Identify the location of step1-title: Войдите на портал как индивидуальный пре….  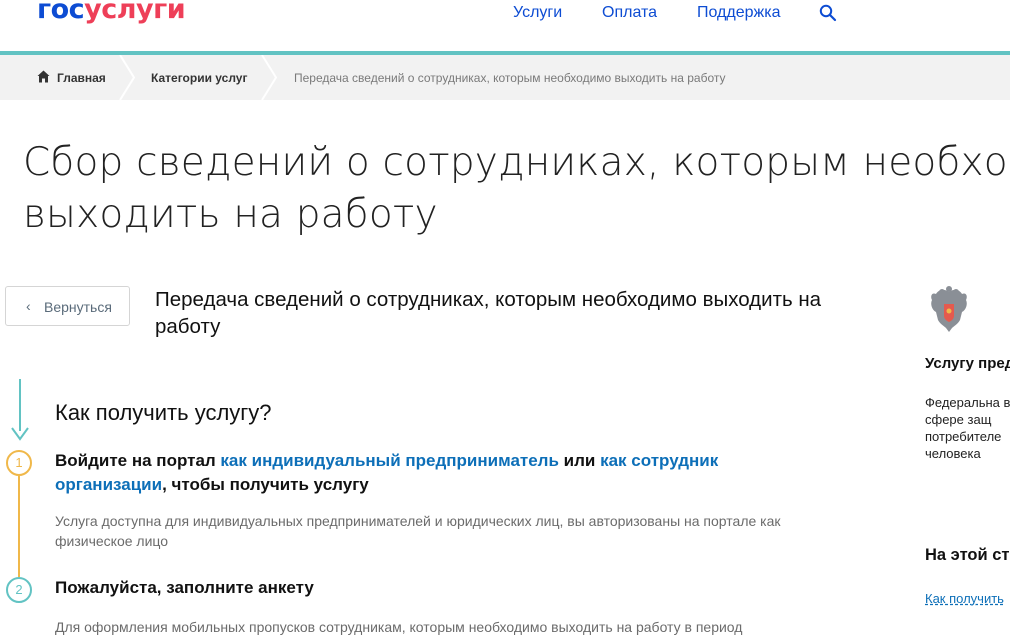
(440, 473).